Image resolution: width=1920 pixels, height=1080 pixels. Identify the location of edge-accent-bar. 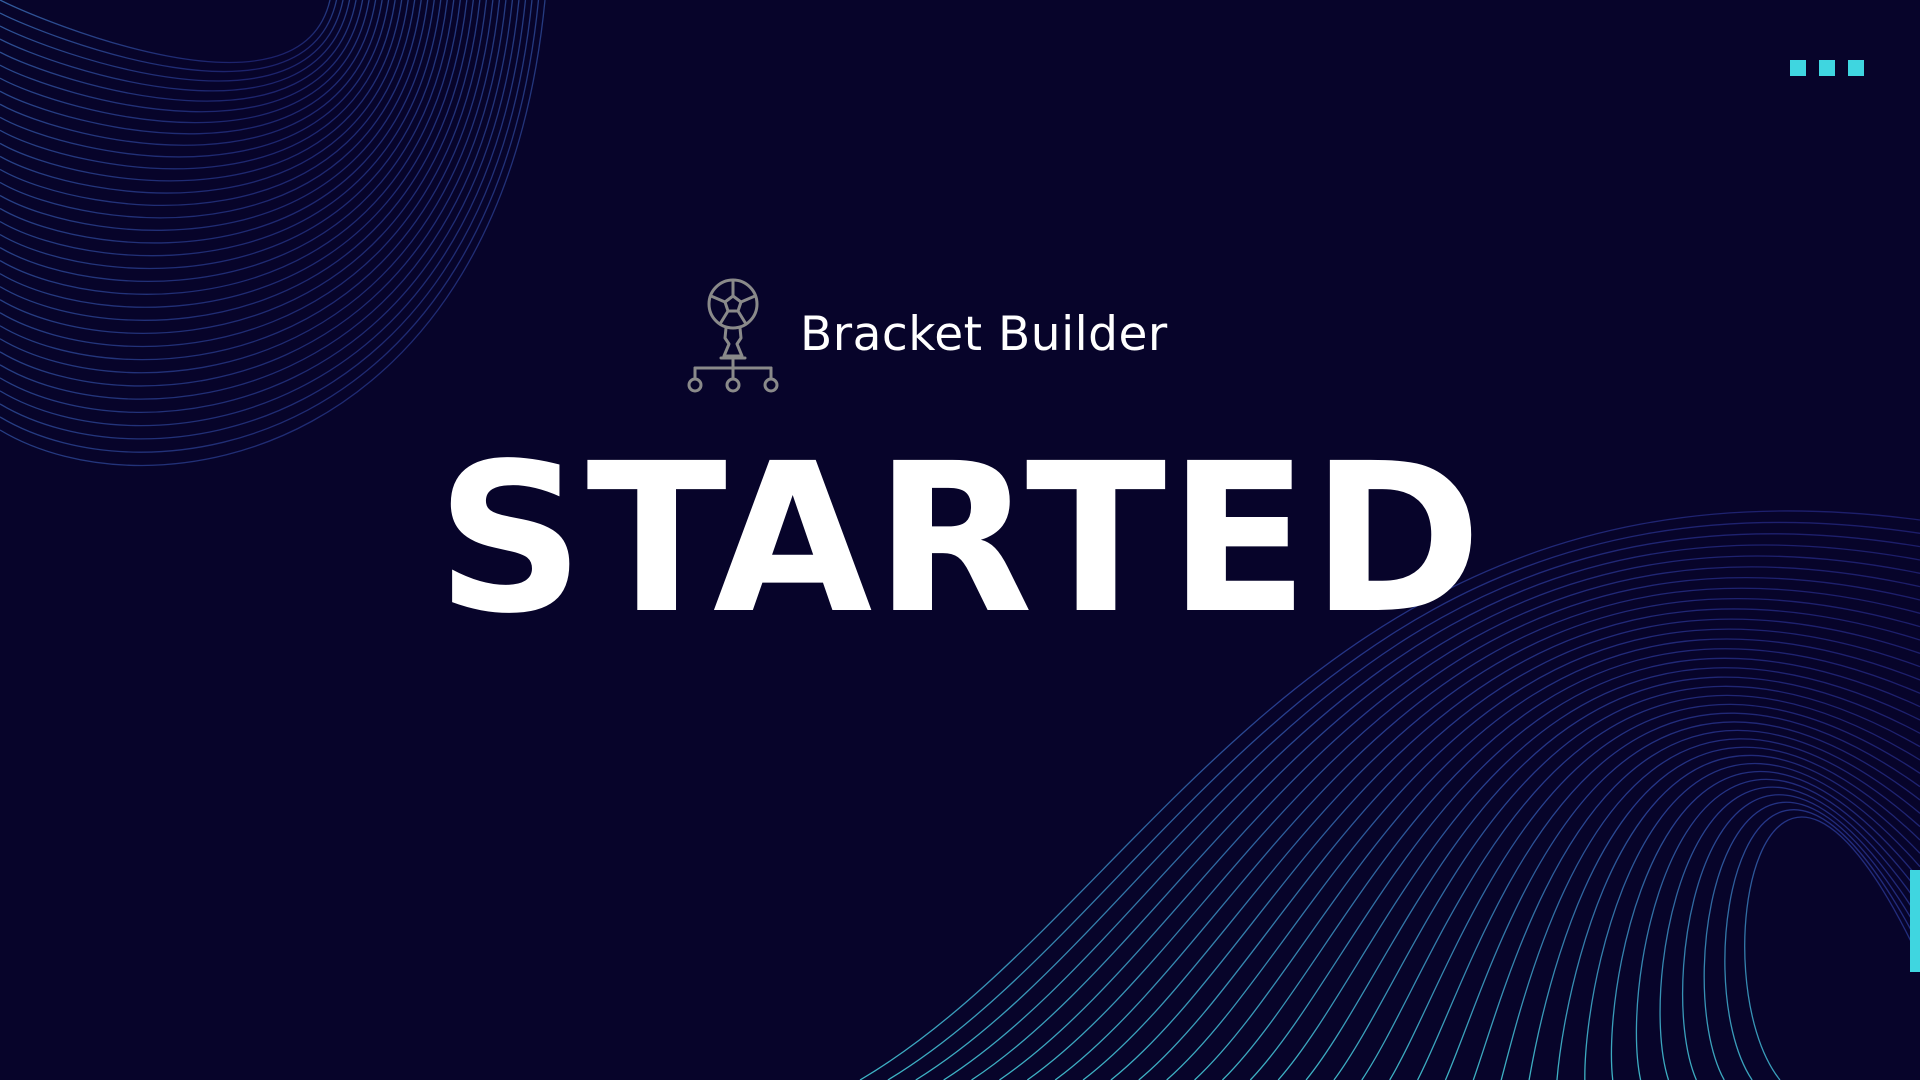
(1915, 921).